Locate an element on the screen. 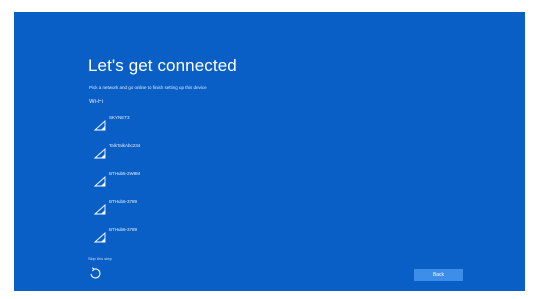 The height and width of the screenshot is (299, 533). wifi-section-label: Wi-Fi is located at coordinates (96, 102).